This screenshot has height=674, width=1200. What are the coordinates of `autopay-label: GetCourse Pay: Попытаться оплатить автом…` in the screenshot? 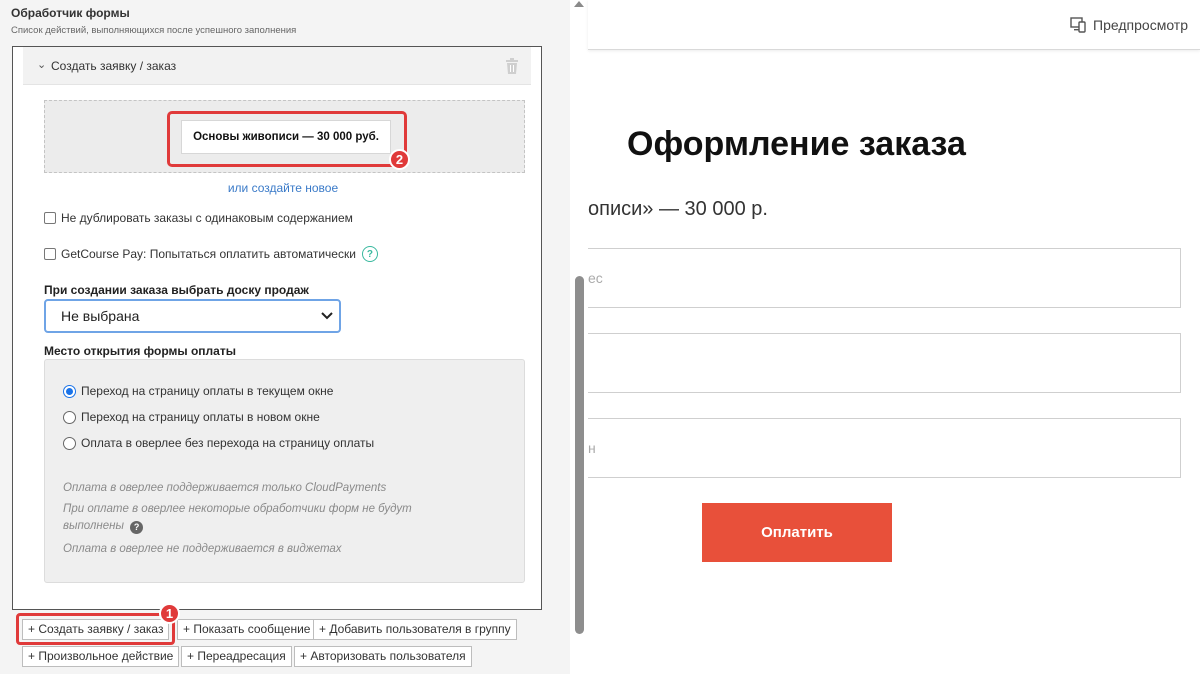 It's located at (208, 254).